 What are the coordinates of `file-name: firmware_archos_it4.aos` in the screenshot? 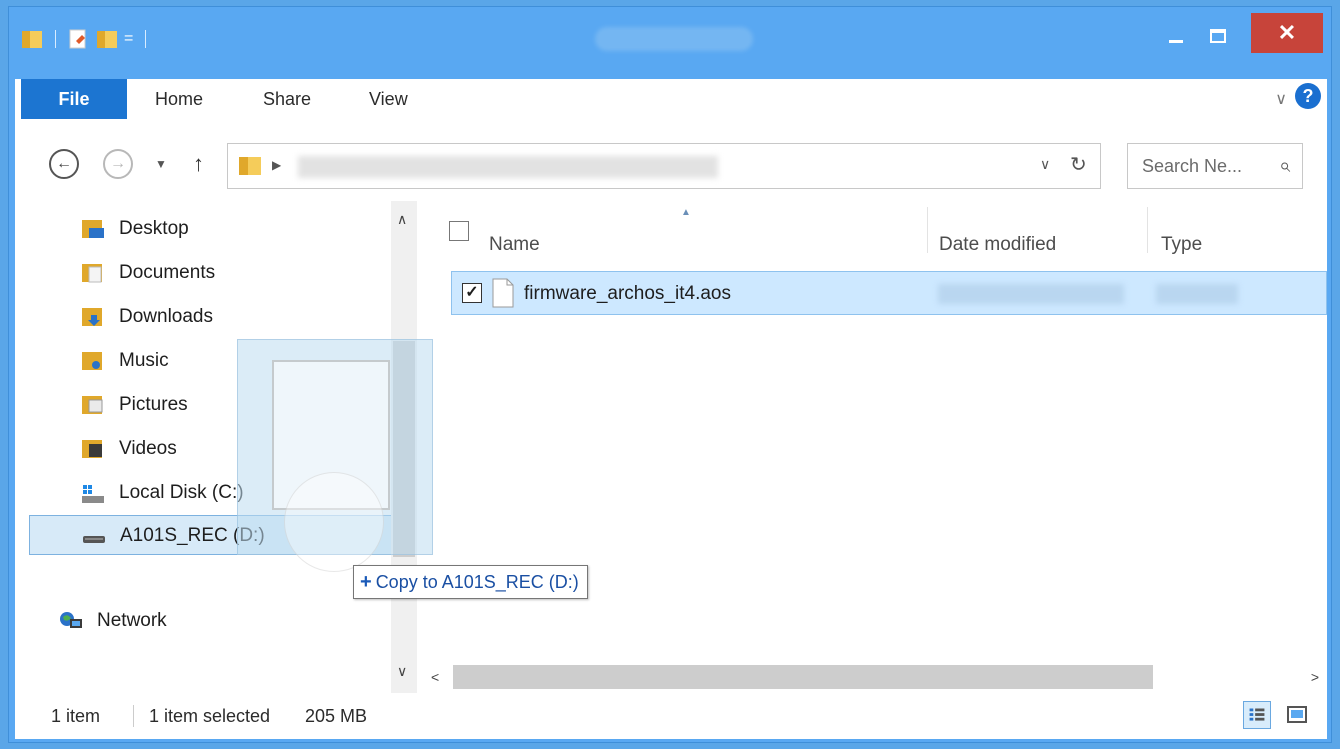 It's located at (627, 293).